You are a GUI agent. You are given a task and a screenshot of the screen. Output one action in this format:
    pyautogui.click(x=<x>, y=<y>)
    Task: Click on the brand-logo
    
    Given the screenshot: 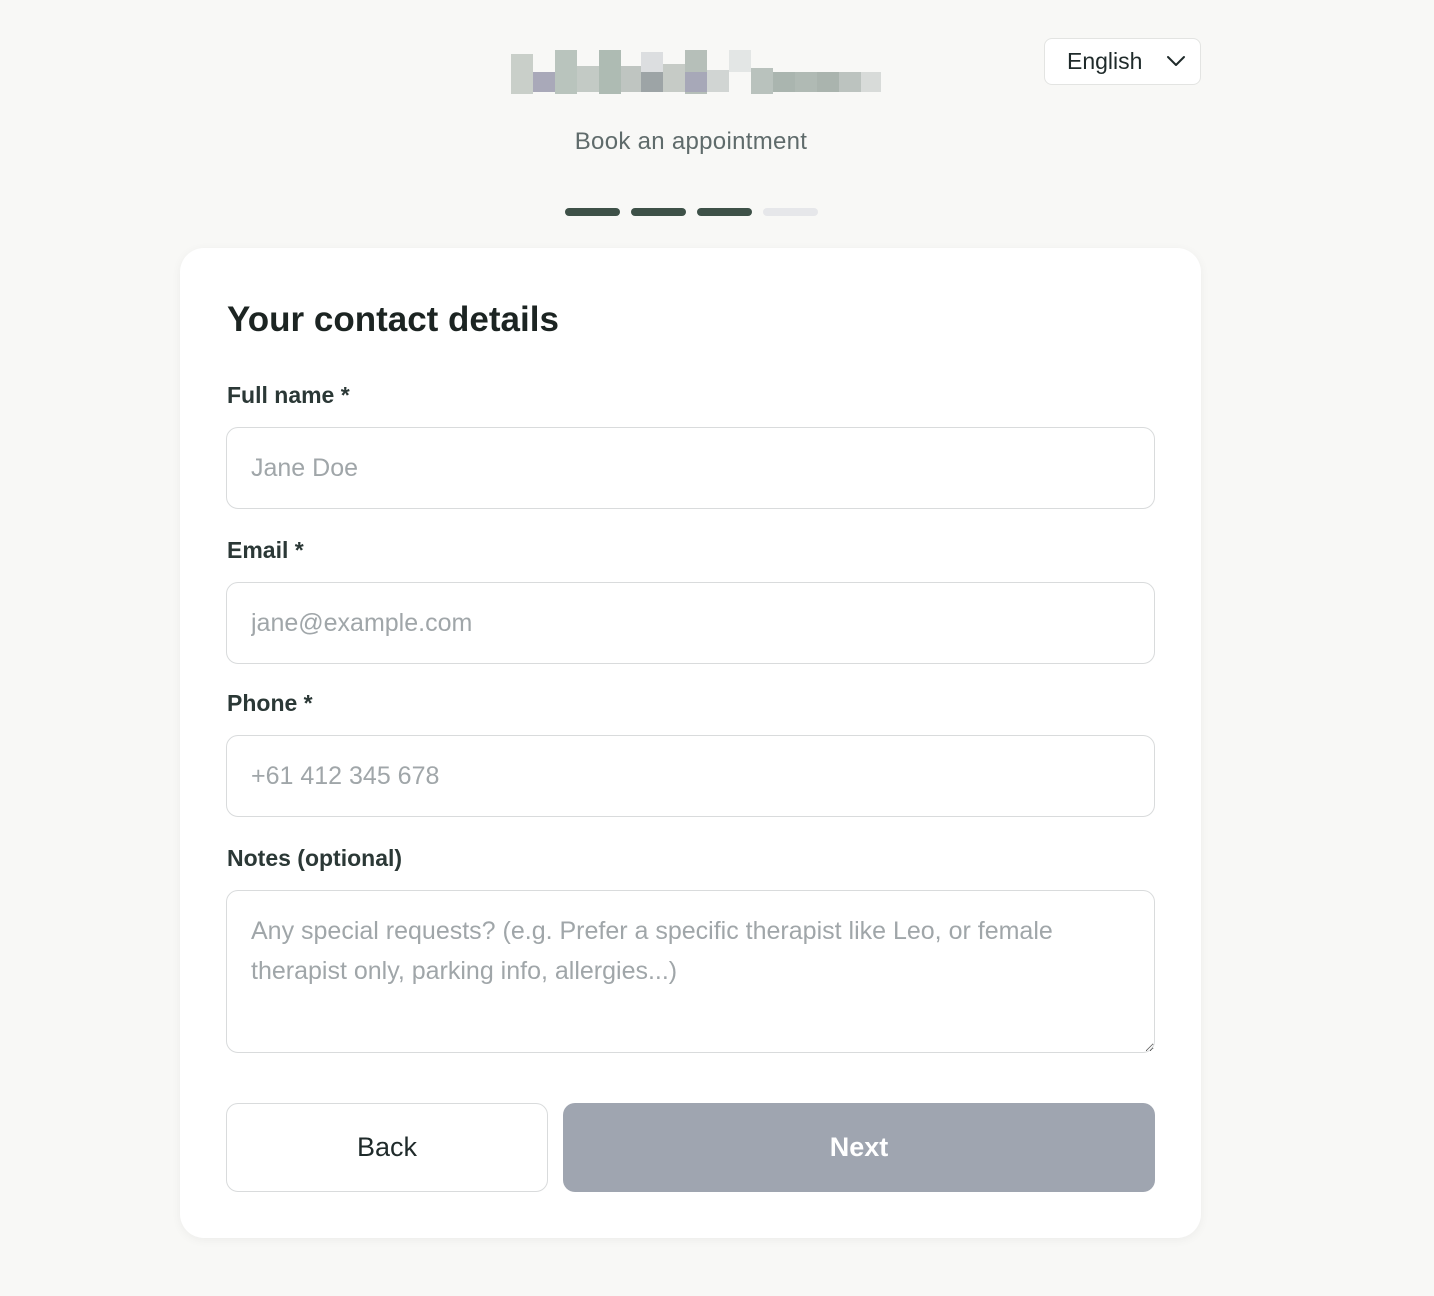 What is the action you would take?
    pyautogui.click(x=695, y=75)
    